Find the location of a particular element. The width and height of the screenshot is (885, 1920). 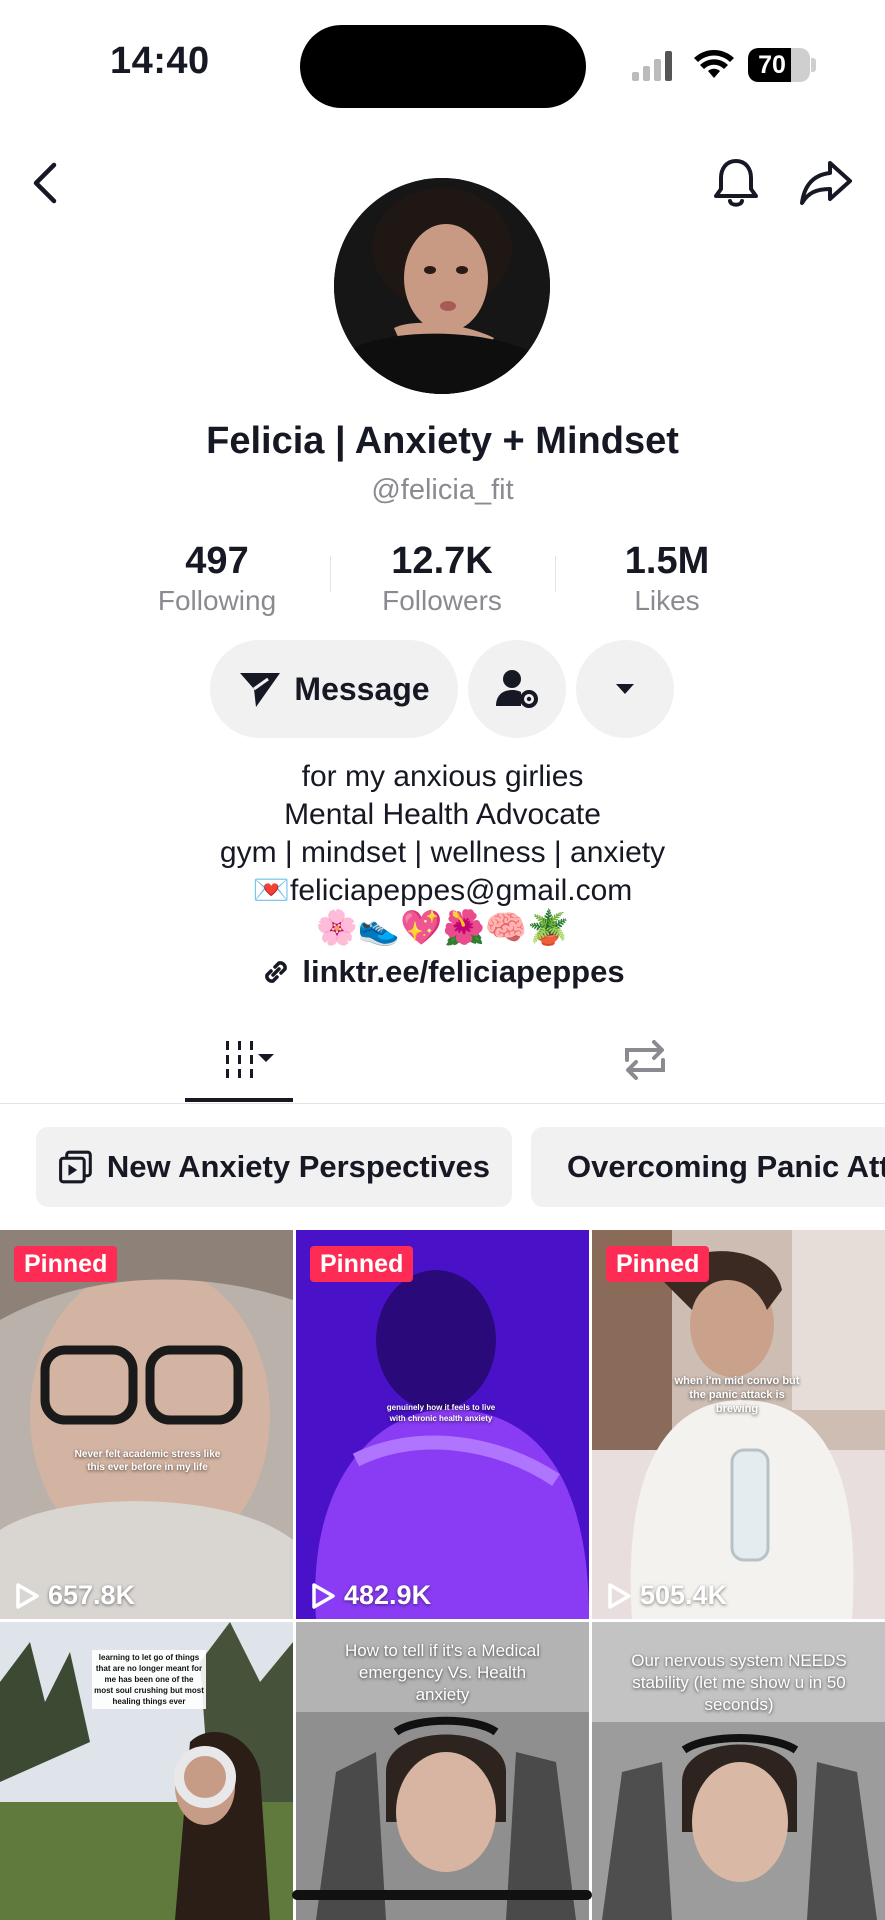

wifi-icon is located at coordinates (714, 64).